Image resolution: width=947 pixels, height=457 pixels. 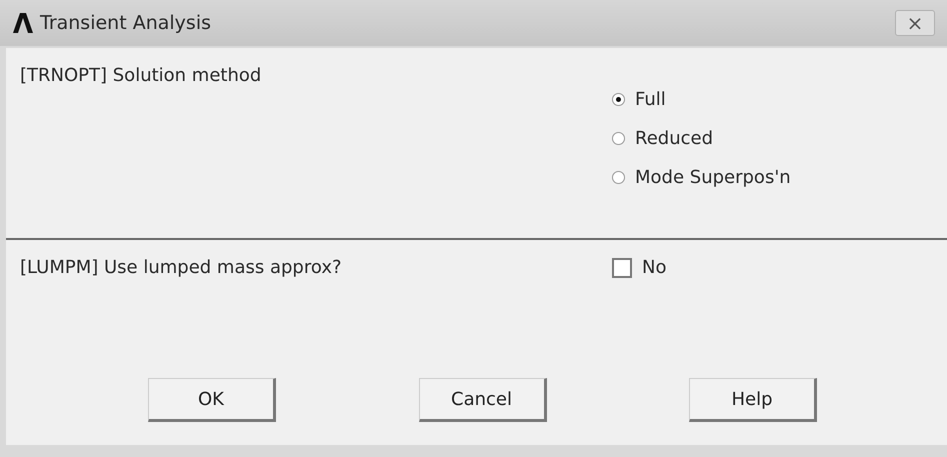 I want to click on option-label: Full, so click(x=650, y=99).